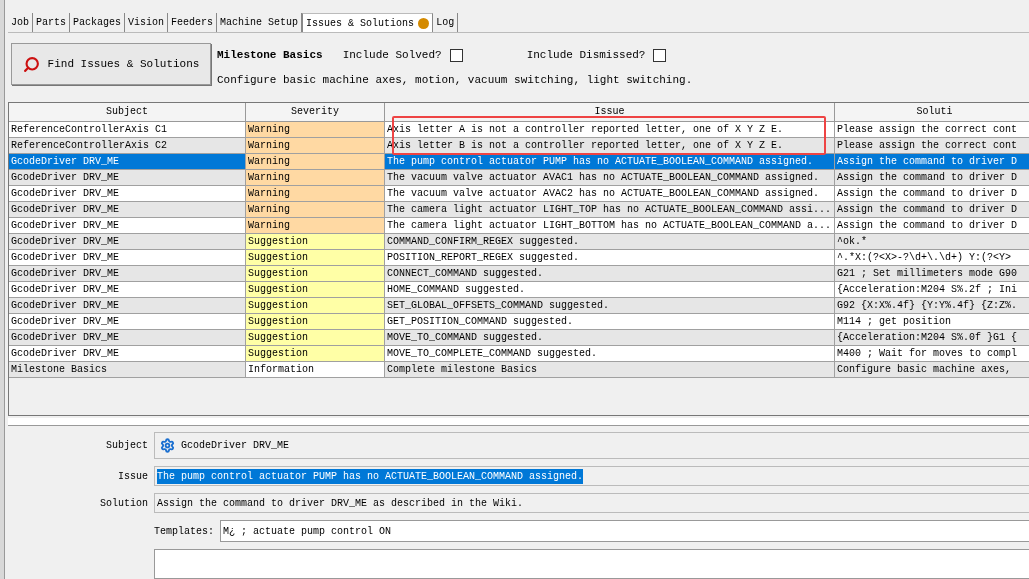 The image size is (1029, 579). I want to click on milestone-description: Configure basic machine axes, motion, vacuum switching, light switching., so click(455, 80).